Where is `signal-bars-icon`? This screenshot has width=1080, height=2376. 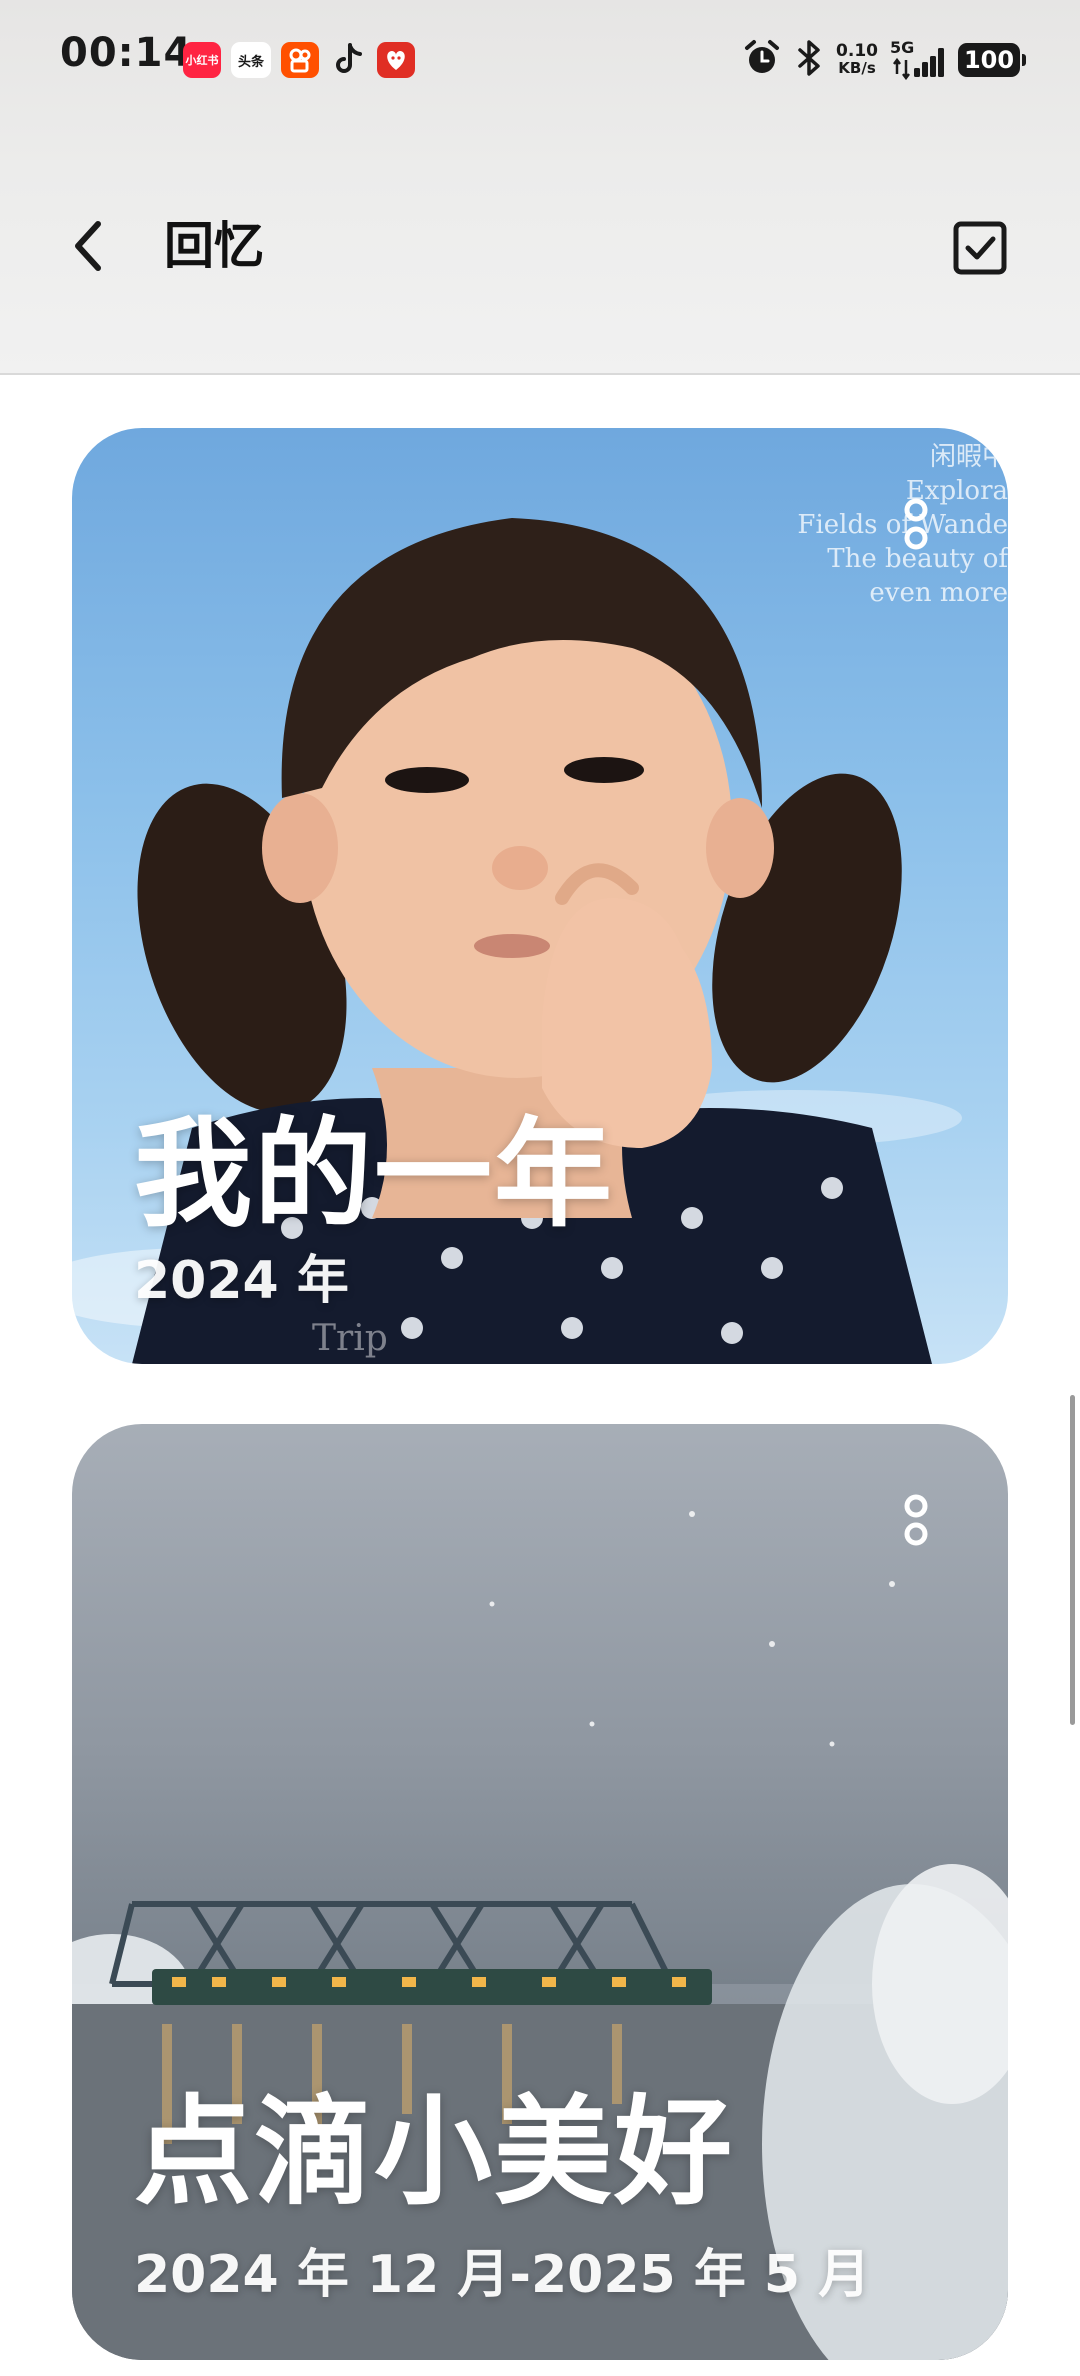
signal-bars-icon is located at coordinates (918, 64).